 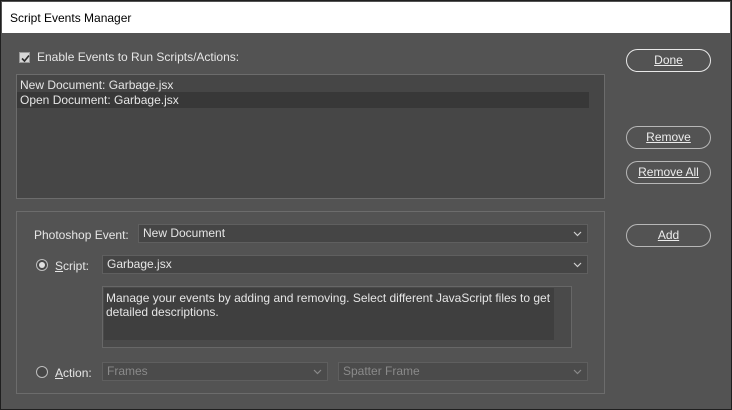 I want to click on script-value: Garbage.jsx, so click(x=139, y=264).